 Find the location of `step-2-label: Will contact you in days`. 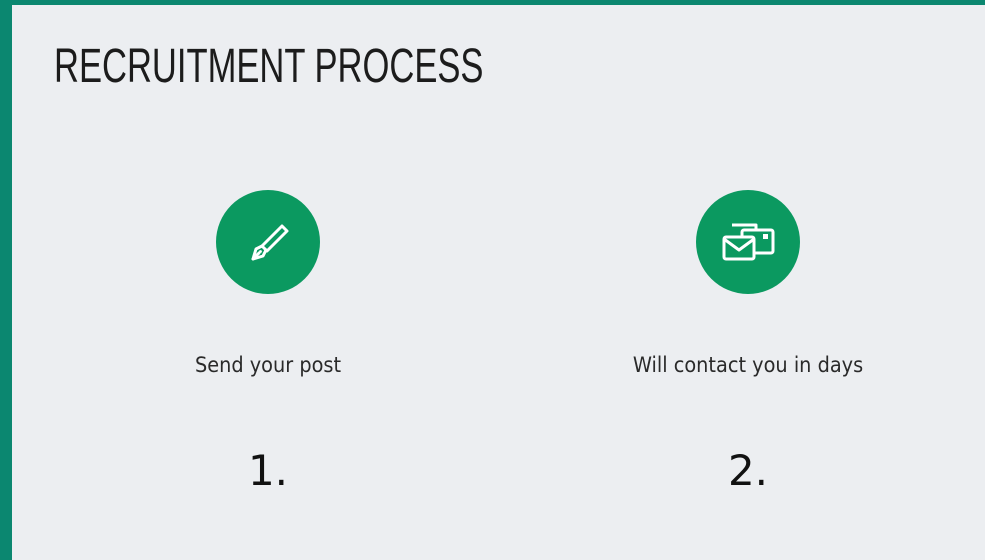

step-2-label: Will contact you in days is located at coordinates (748, 365).